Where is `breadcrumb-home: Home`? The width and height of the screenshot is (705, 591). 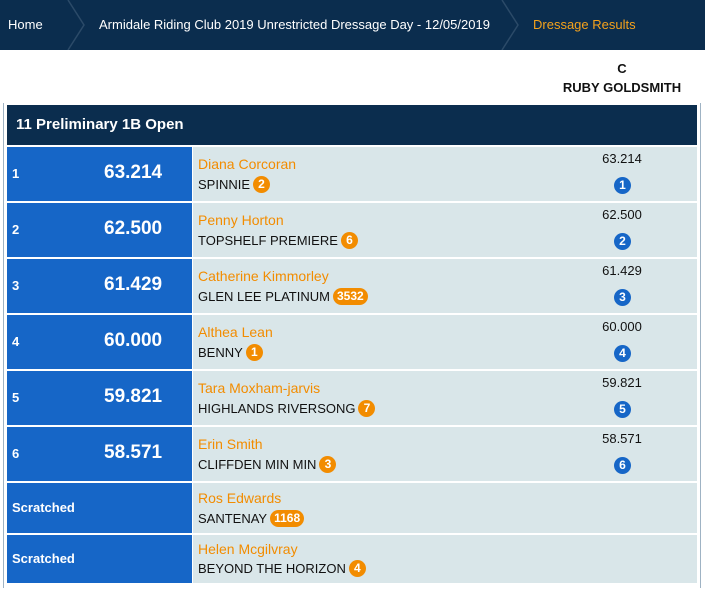
breadcrumb-home: Home is located at coordinates (25, 25).